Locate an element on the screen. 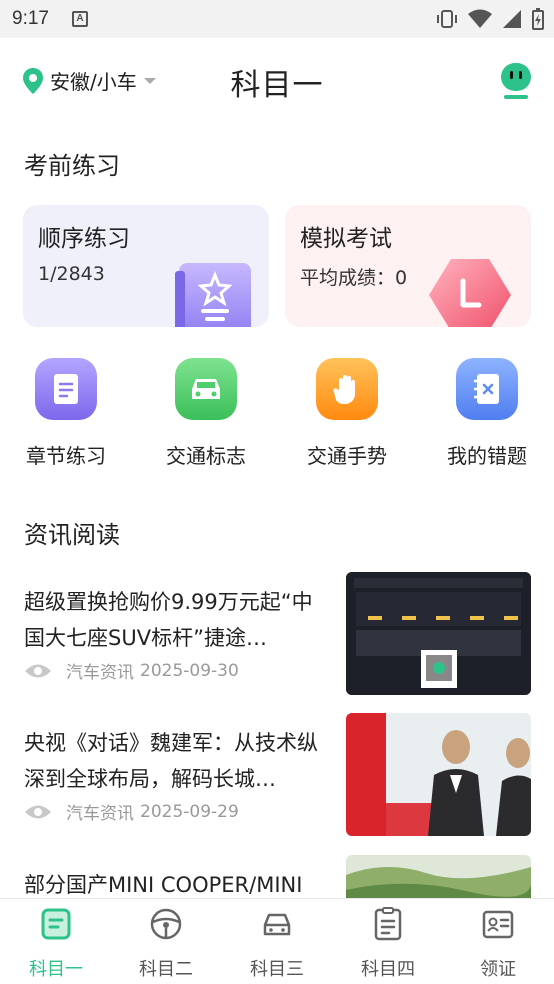  order-practice-title: 顺序练习 is located at coordinates (84, 239).